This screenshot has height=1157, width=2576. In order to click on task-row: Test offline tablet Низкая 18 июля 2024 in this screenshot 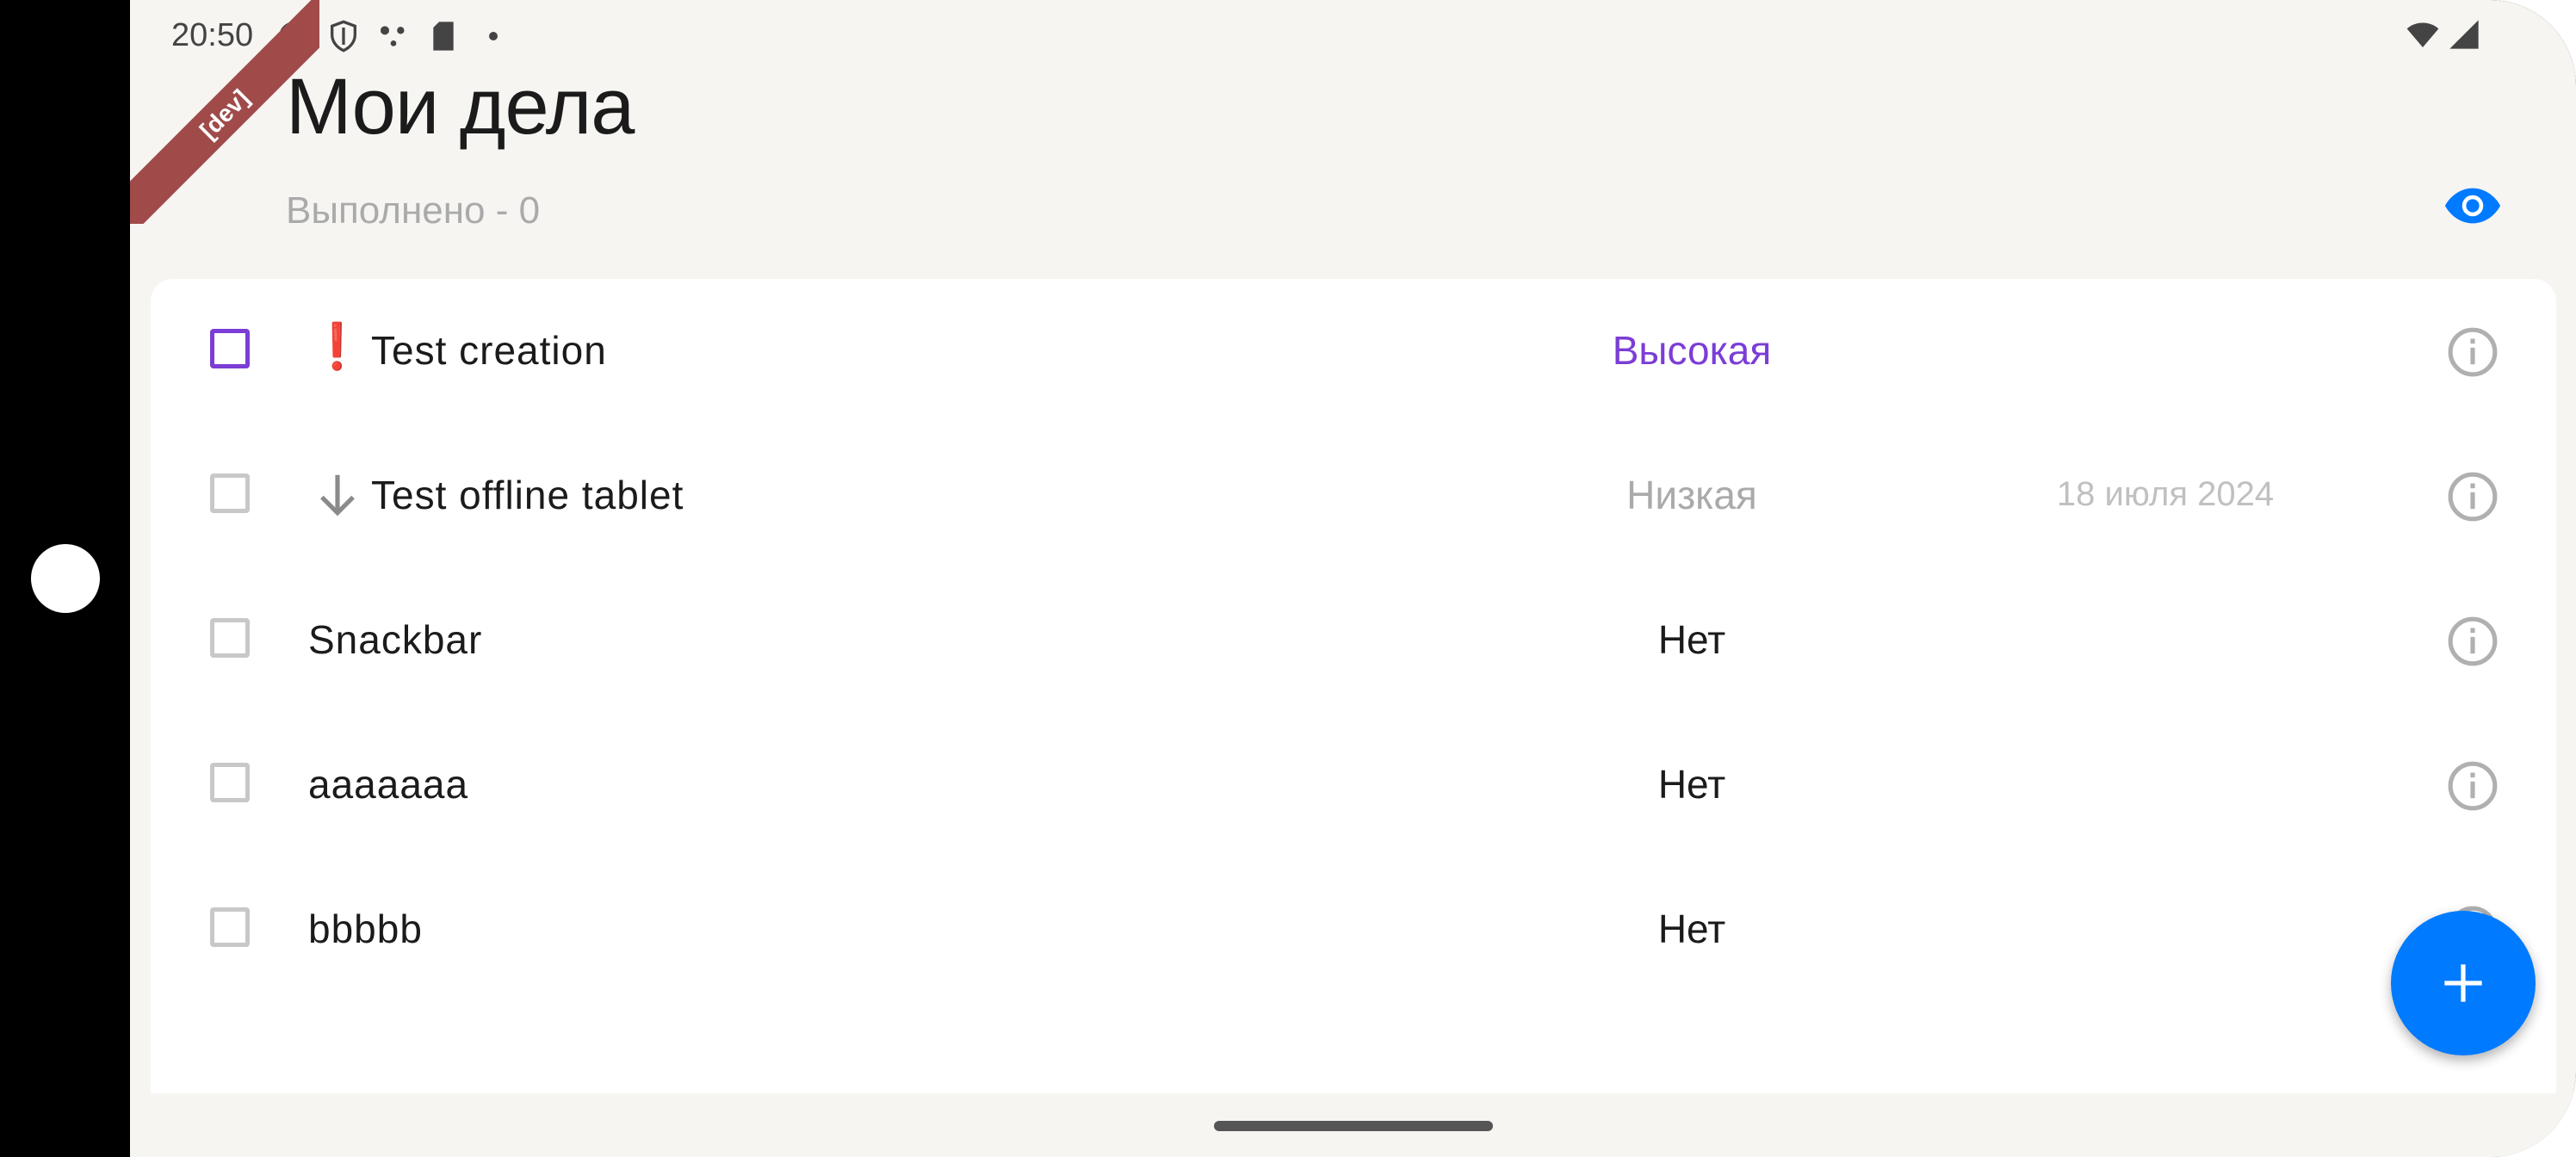, I will do `click(1353, 496)`.